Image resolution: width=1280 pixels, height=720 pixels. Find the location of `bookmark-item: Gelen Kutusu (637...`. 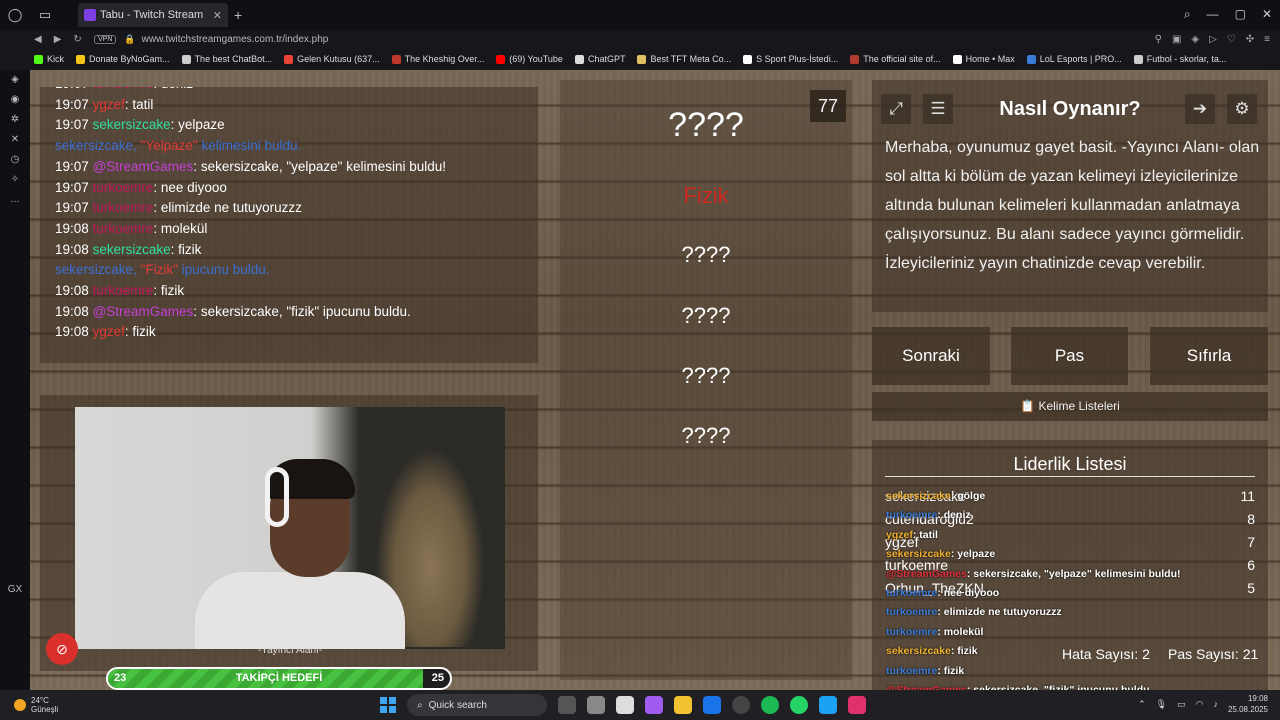

bookmark-item: Gelen Kutusu (637... is located at coordinates (332, 59).